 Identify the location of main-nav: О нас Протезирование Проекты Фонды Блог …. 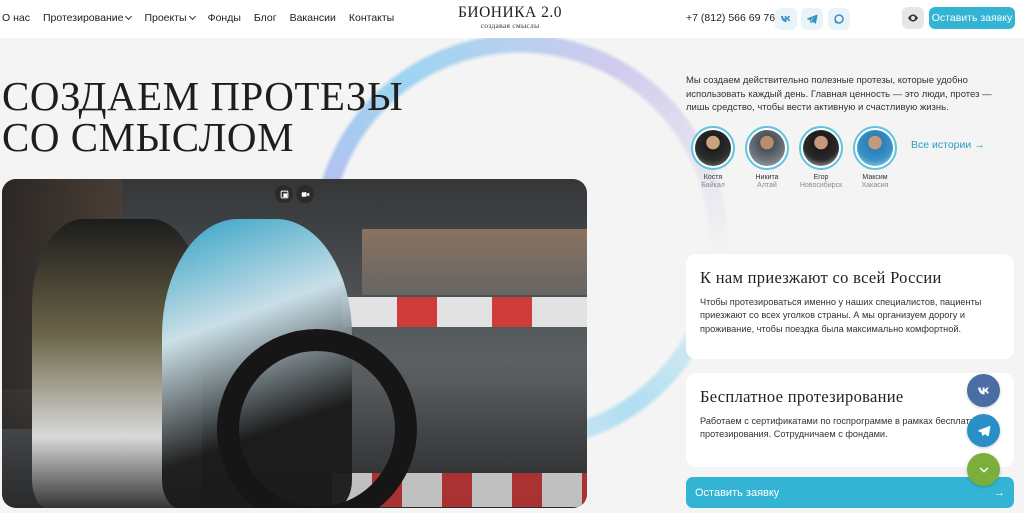
(198, 18).